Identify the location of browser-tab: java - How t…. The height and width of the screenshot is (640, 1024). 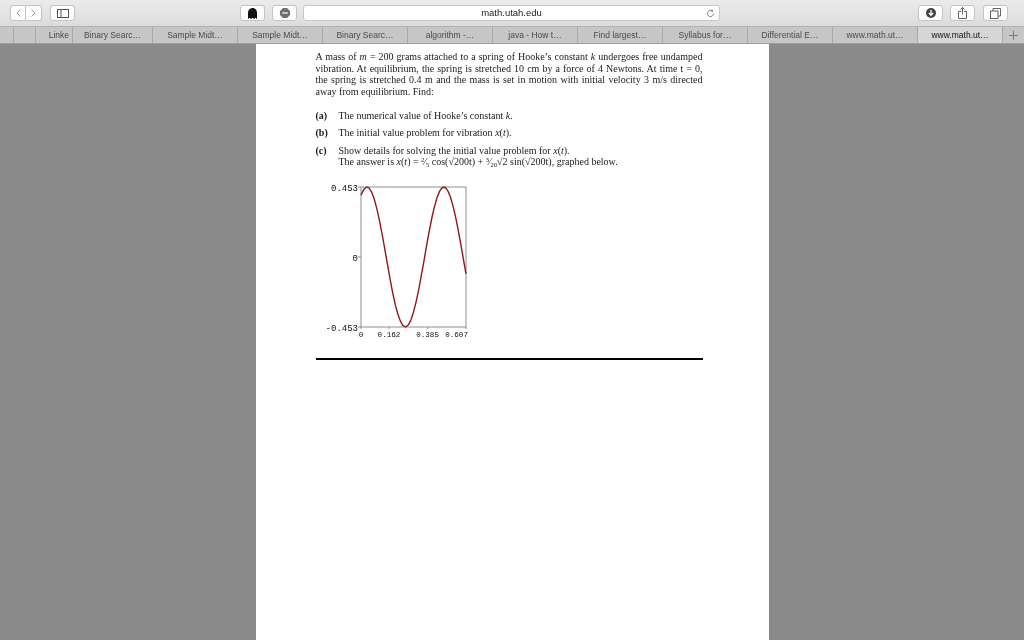
(535, 35).